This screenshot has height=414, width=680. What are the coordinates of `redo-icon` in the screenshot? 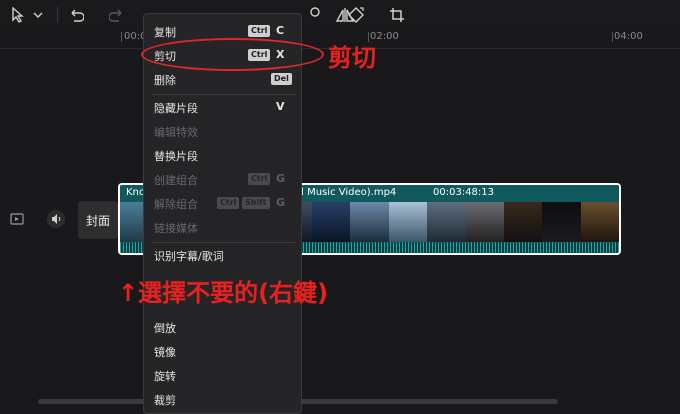 It's located at (117, 15).